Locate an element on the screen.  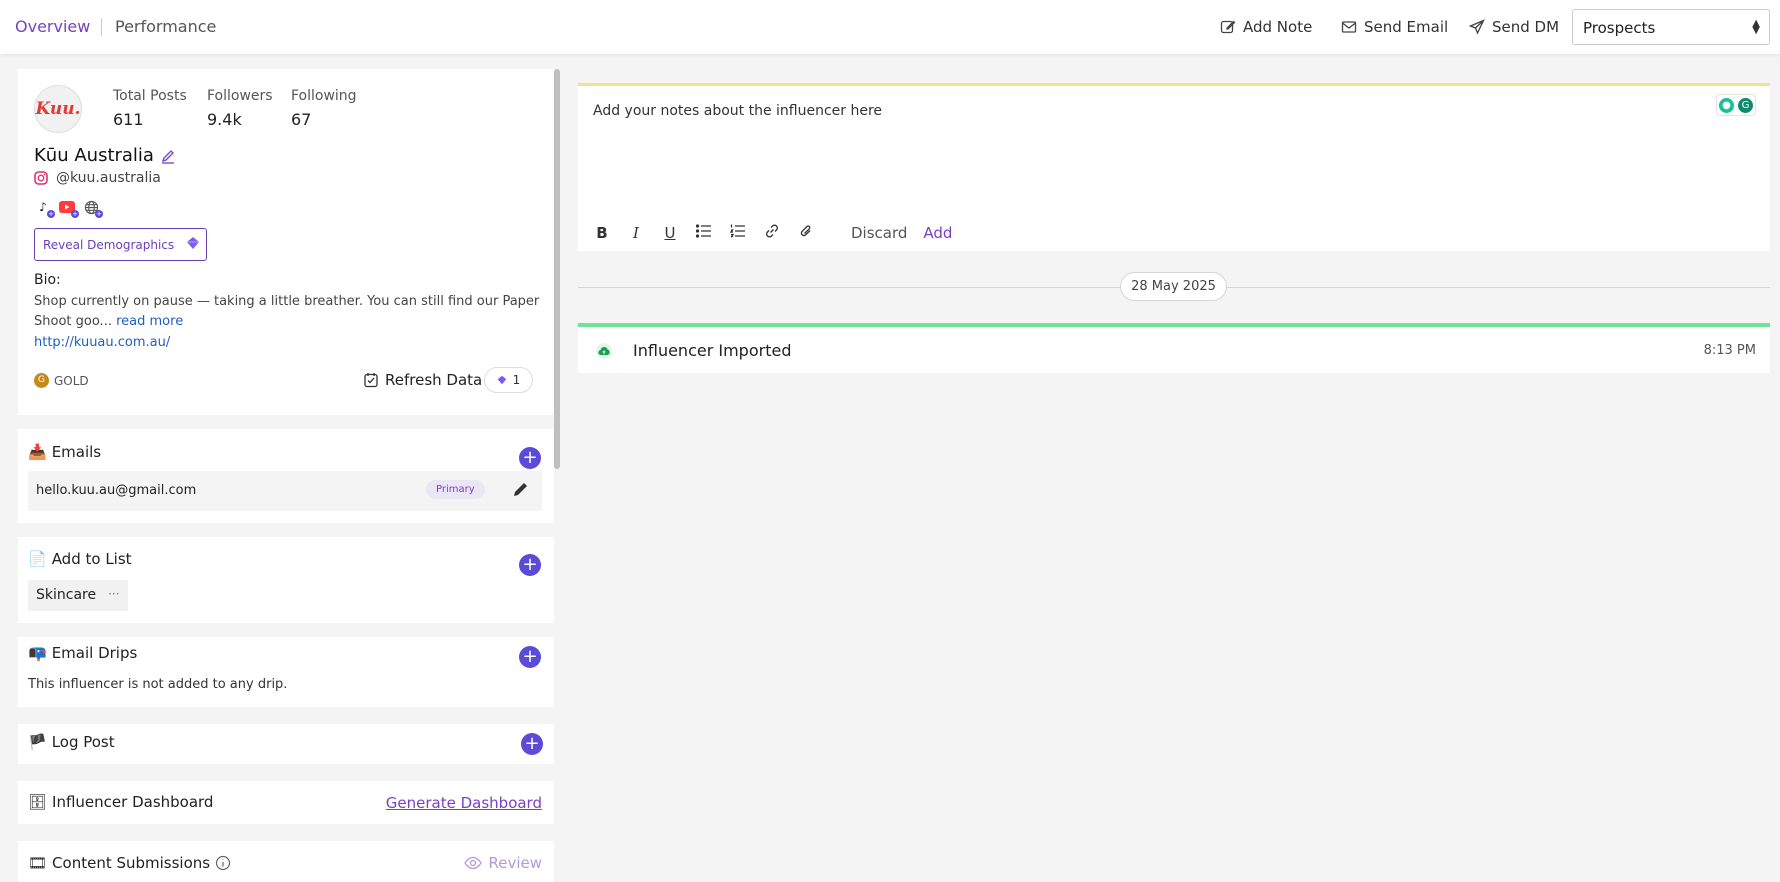
send-dm-button: Send DM is located at coordinates (1514, 27).